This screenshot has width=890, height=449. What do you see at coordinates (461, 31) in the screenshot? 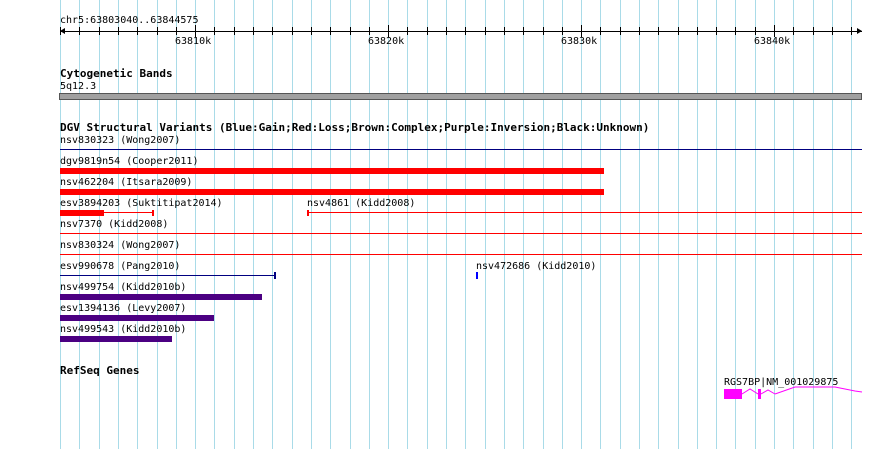
I see `ruler-line` at bounding box center [461, 31].